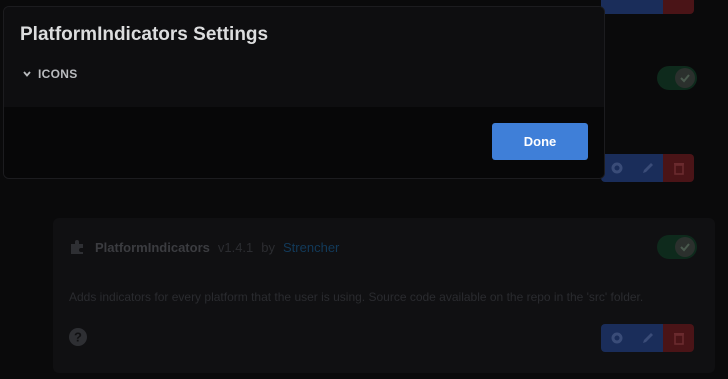  What do you see at coordinates (77, 247) in the screenshot?
I see `puzzle-piece-icon` at bounding box center [77, 247].